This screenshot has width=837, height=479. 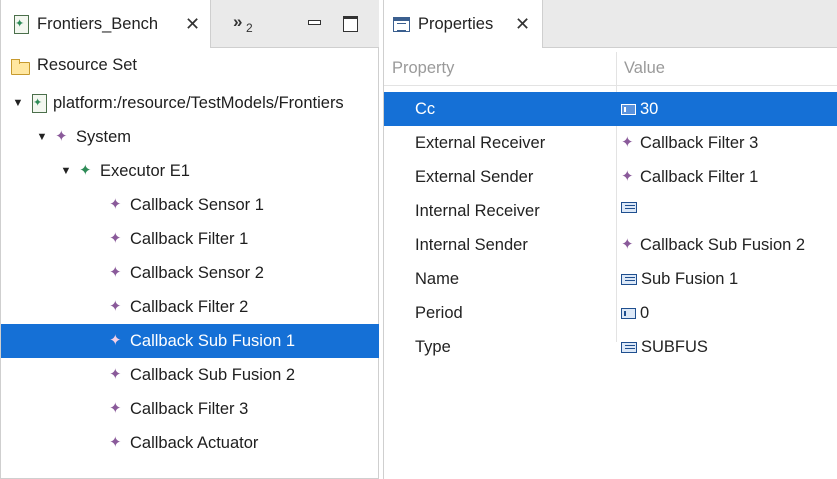 I want to click on maximize-icon, so click(x=350, y=23).